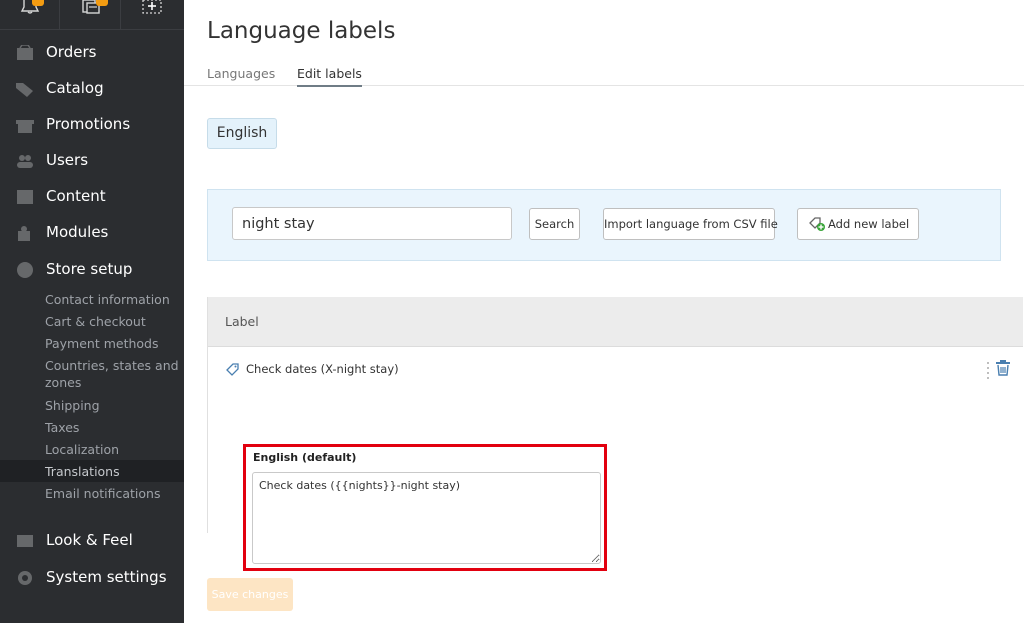  Describe the element at coordinates (301, 31) in the screenshot. I see `page-title: Language labels` at that location.